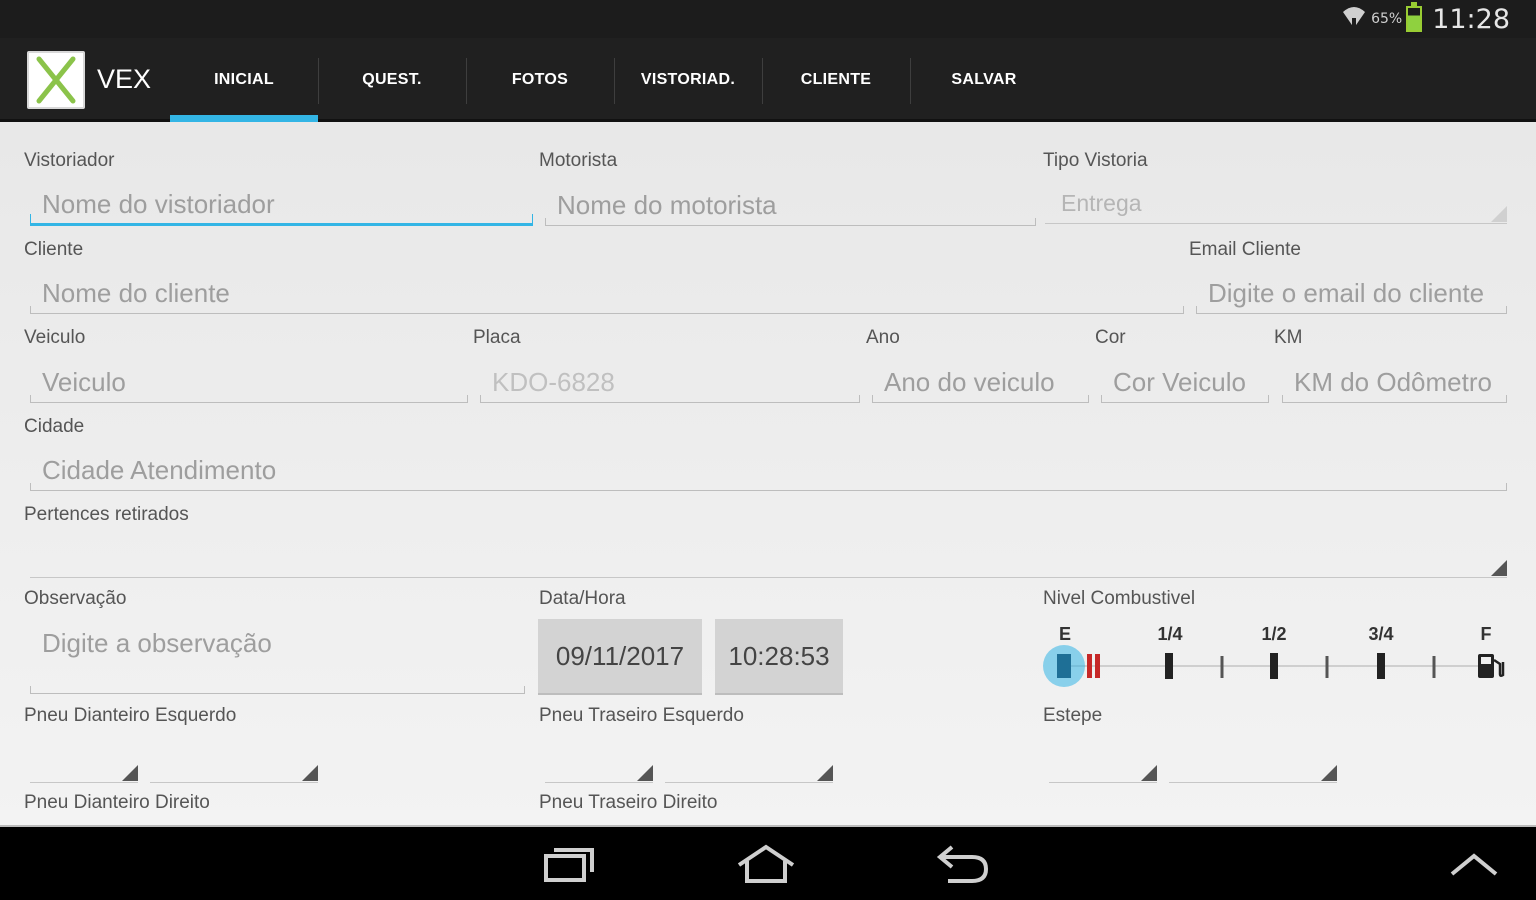  What do you see at coordinates (56, 80) in the screenshot?
I see `x-logo-icon` at bounding box center [56, 80].